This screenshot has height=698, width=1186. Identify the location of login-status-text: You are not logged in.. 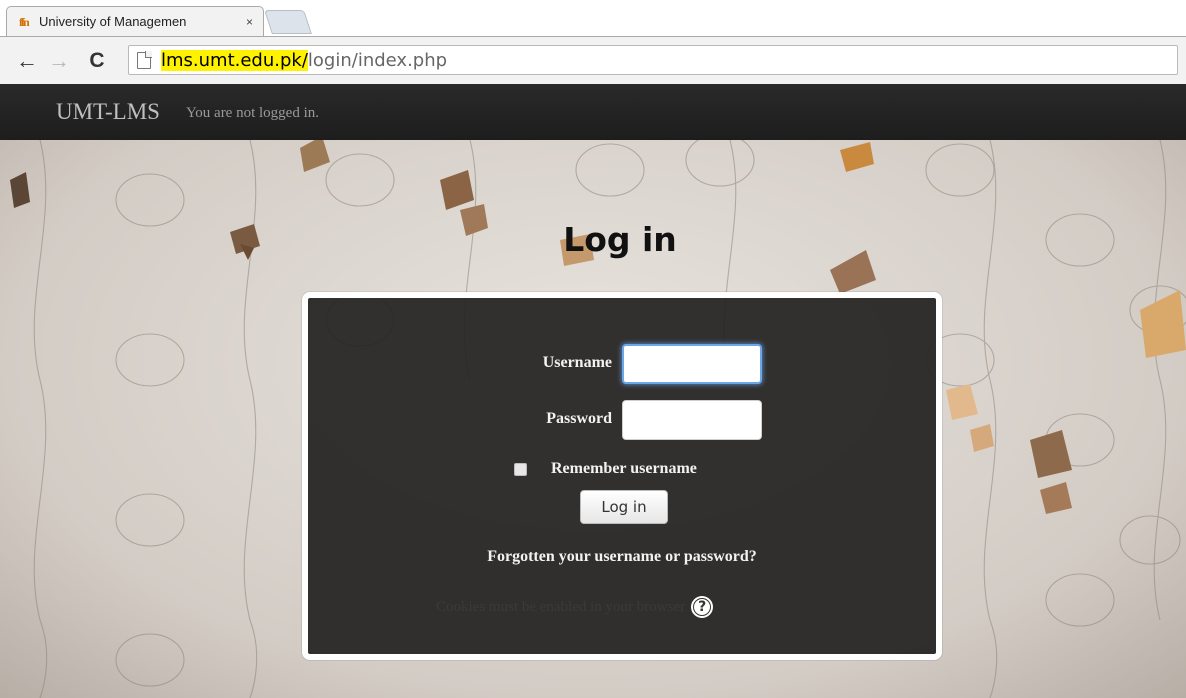
(252, 112).